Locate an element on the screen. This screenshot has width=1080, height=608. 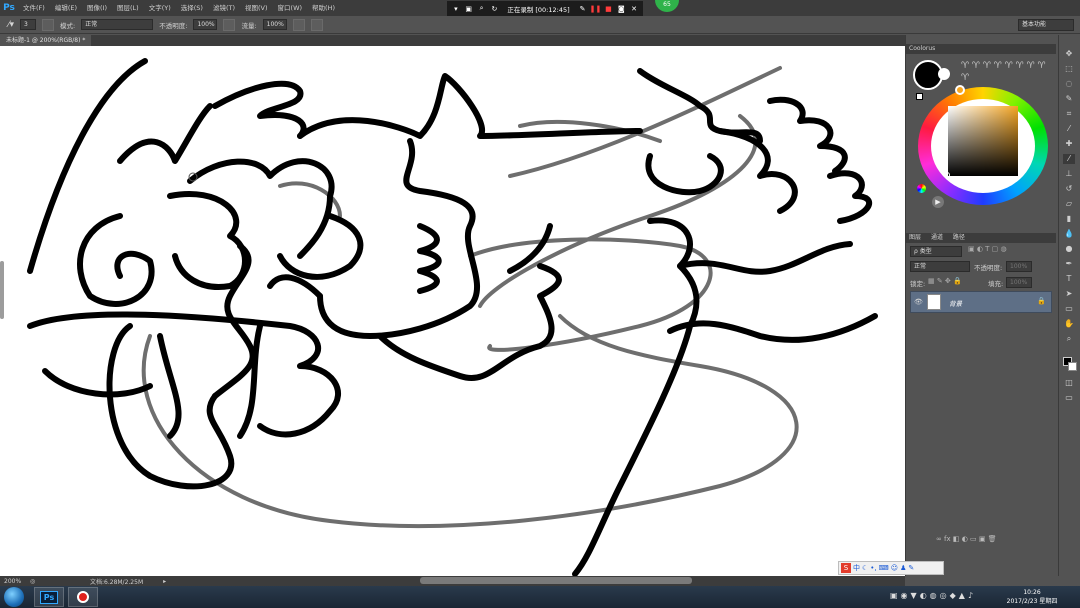
refresh-icon: ↻ is located at coordinates (494, 9).